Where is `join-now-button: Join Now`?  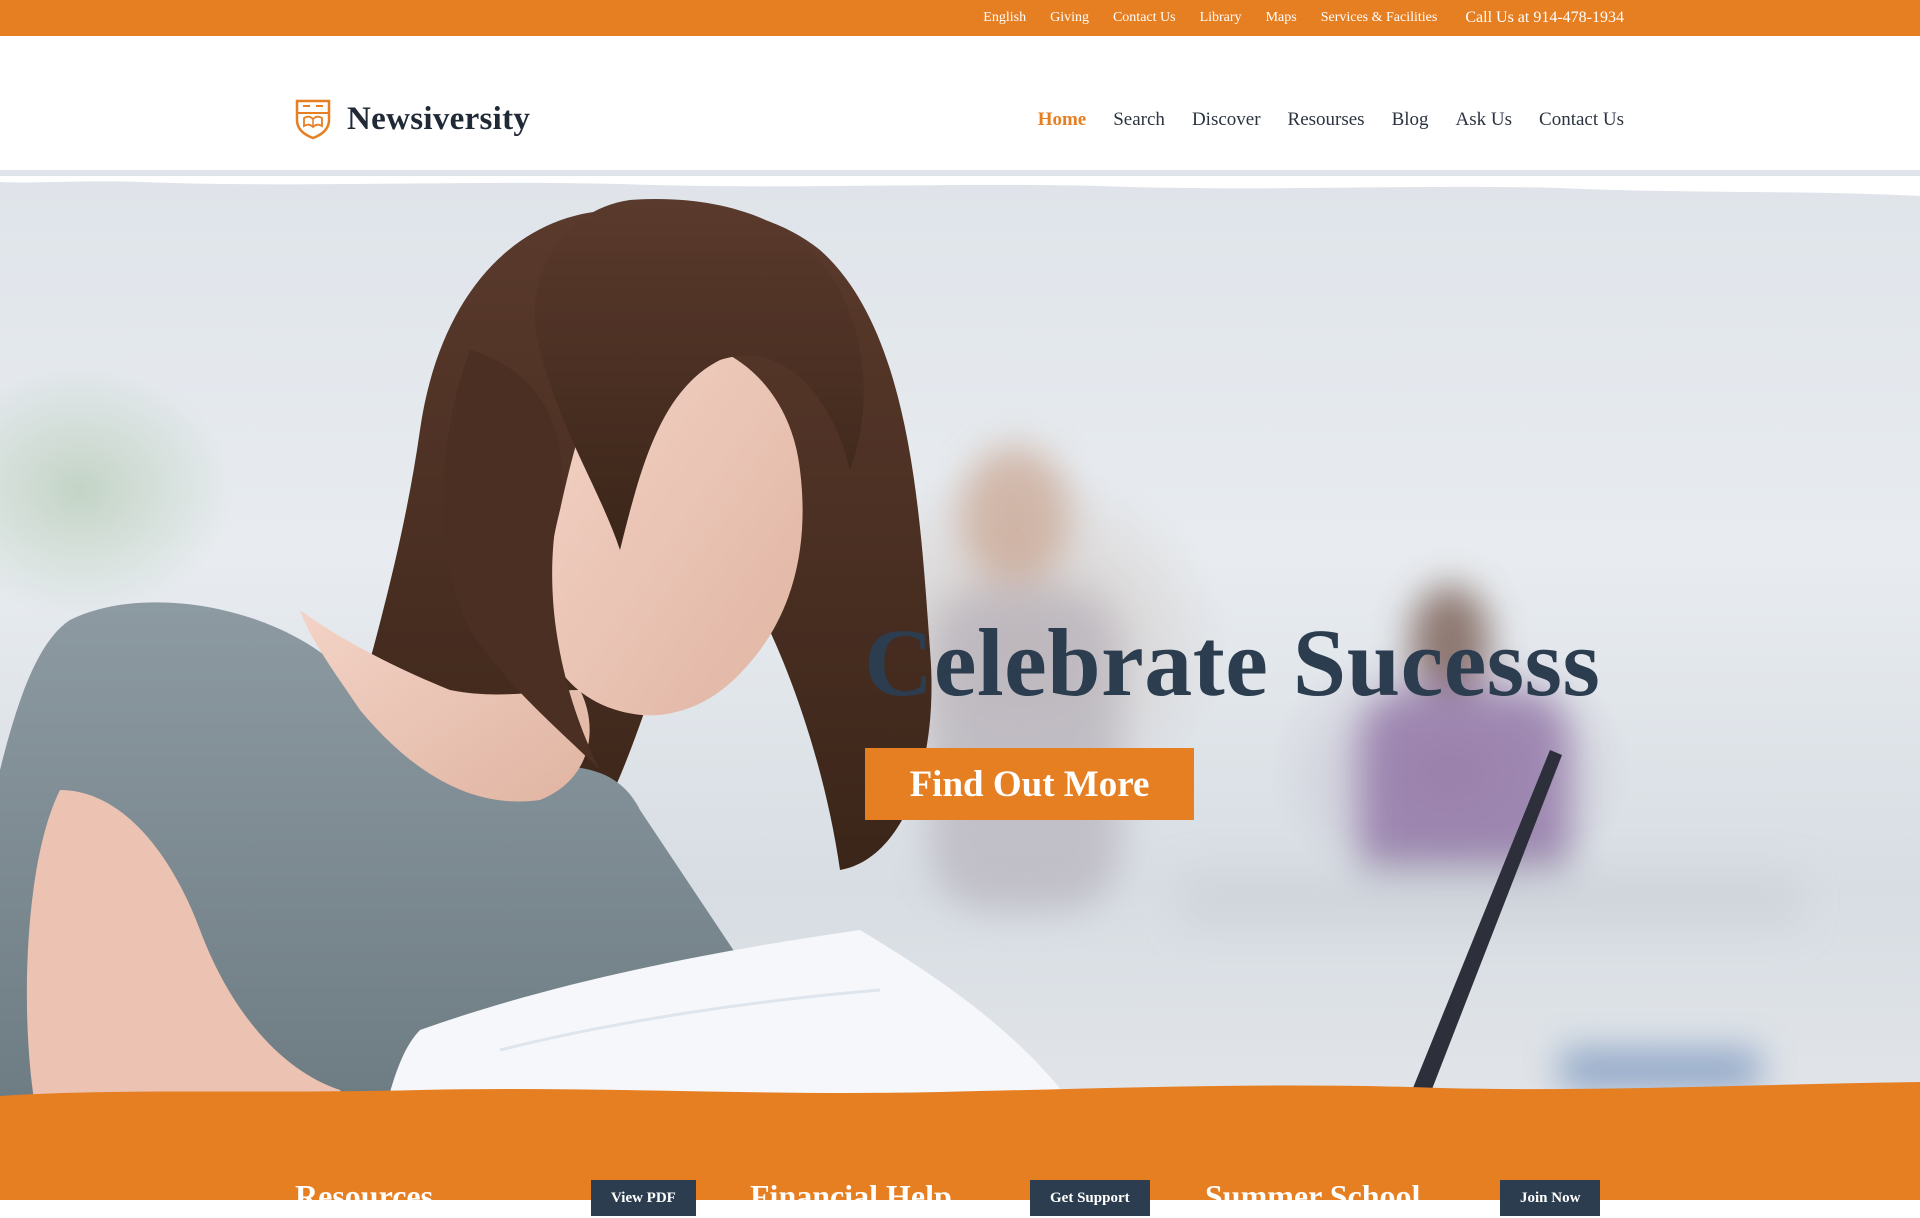 join-now-button: Join Now is located at coordinates (1550, 1198).